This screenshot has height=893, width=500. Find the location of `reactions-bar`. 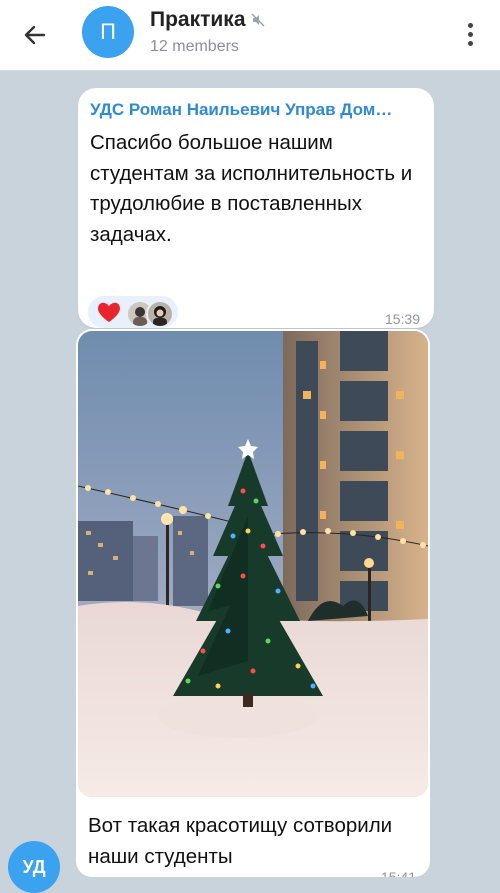

reactions-bar is located at coordinates (133, 312).